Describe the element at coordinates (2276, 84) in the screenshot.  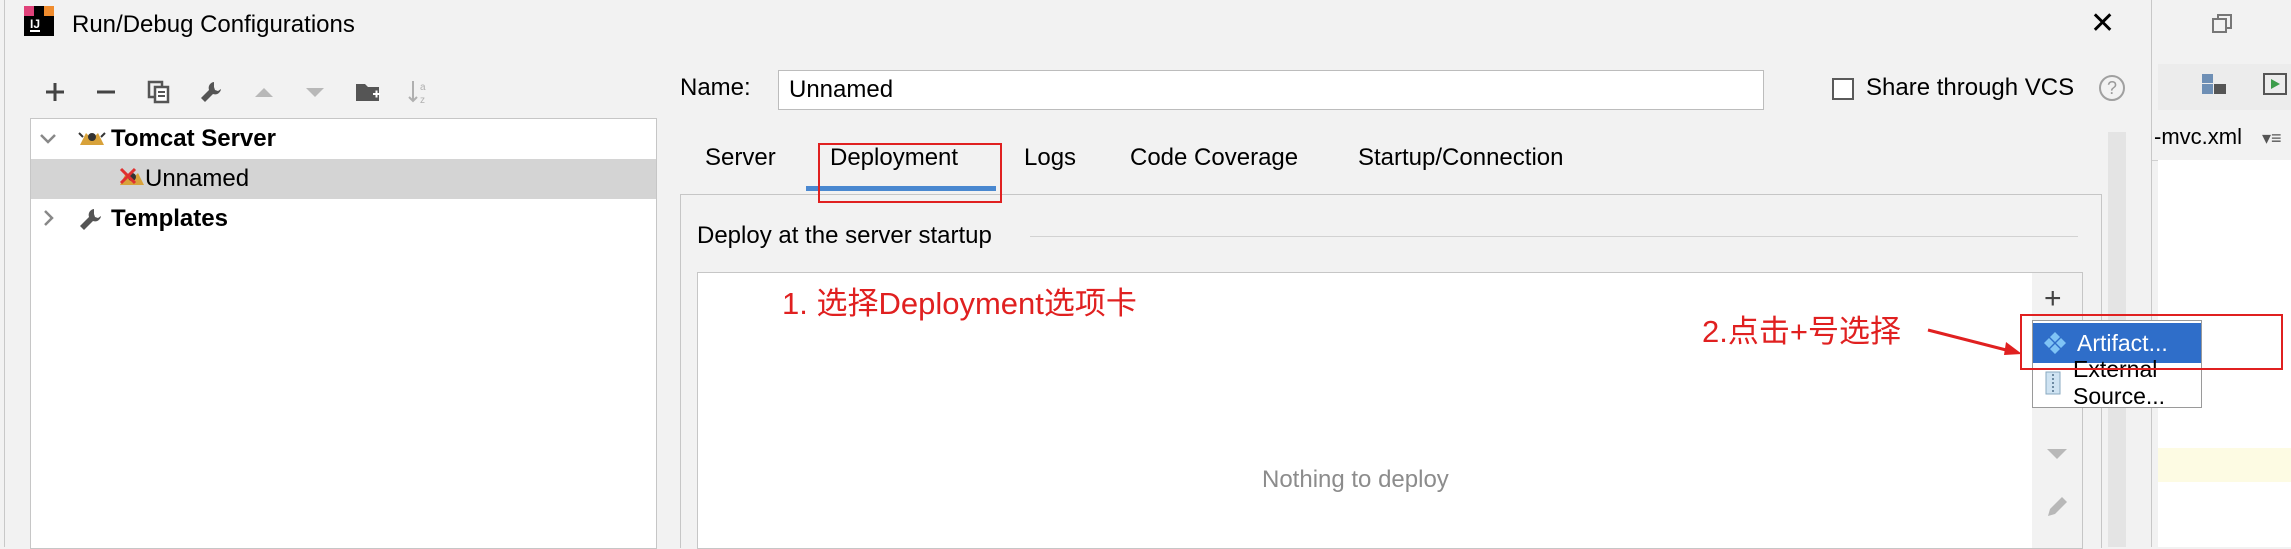
I see `background-run-icon` at that location.